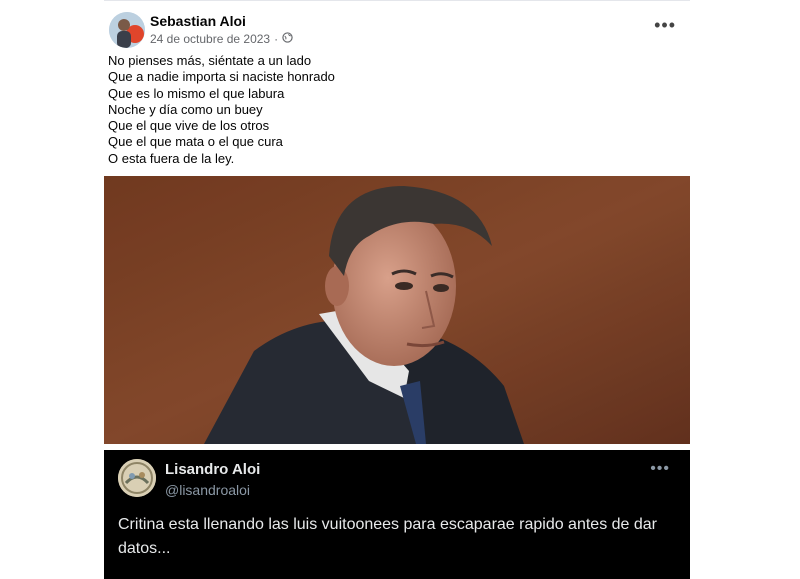  I want to click on more-options-icon: •••, so click(665, 25).